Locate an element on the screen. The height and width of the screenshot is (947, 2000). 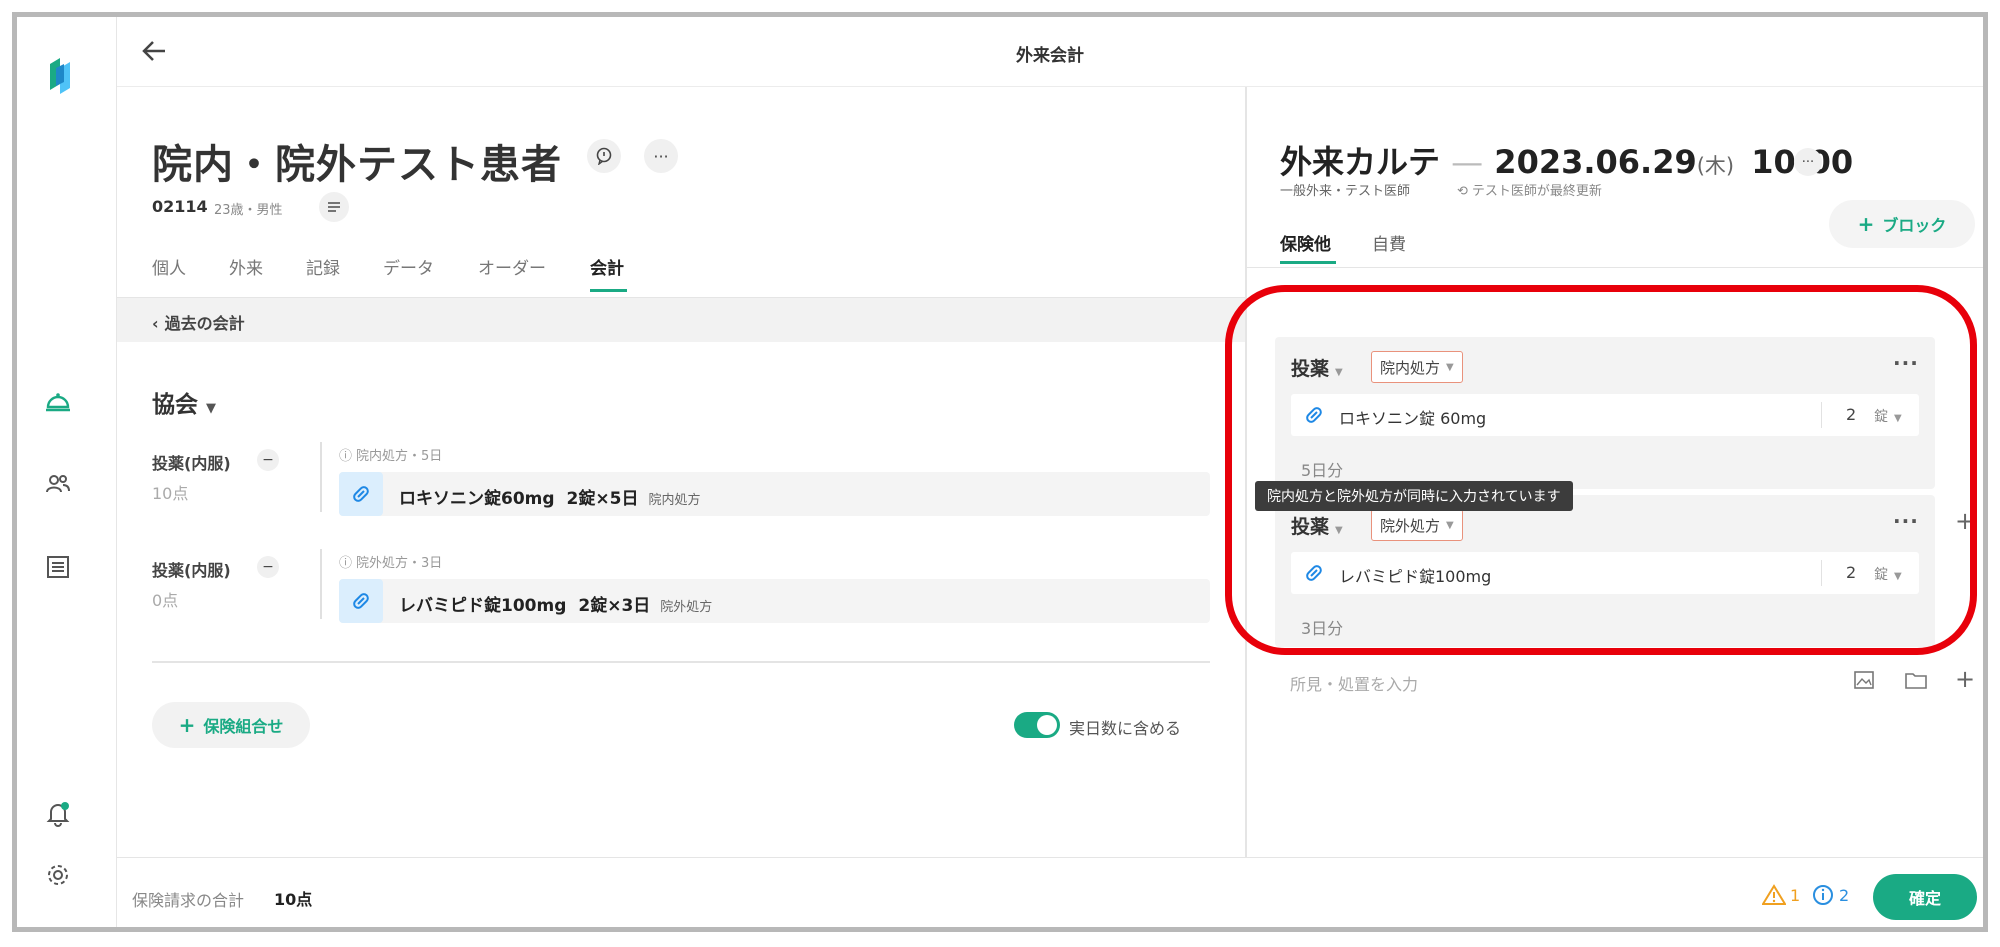
patient-id: 02114 is located at coordinates (180, 206).